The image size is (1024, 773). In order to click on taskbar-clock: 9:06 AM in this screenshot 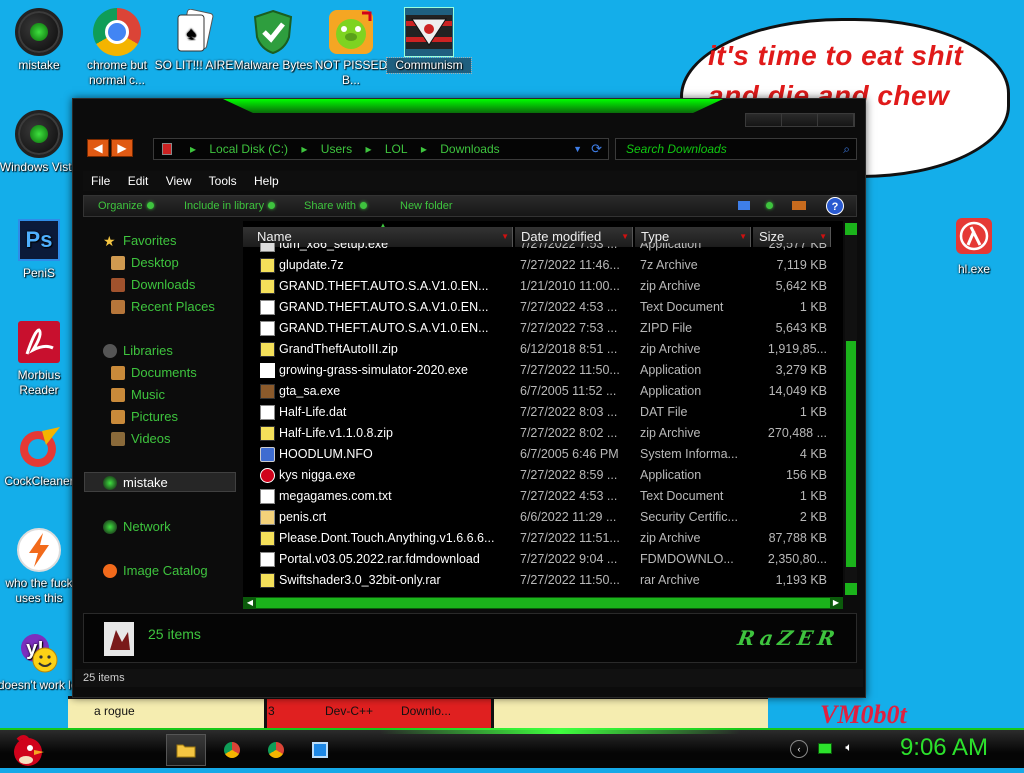, I will do `click(944, 748)`.